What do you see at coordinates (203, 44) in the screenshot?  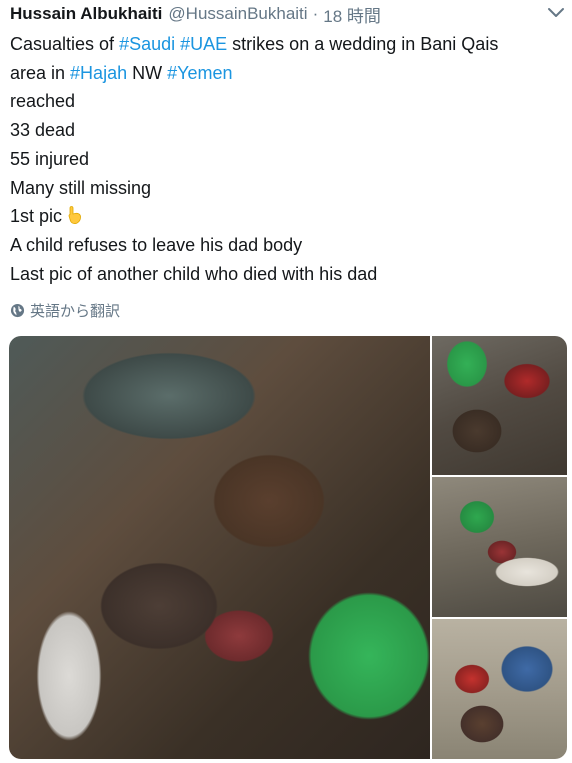 I see `hashtag-uae: #UAE` at bounding box center [203, 44].